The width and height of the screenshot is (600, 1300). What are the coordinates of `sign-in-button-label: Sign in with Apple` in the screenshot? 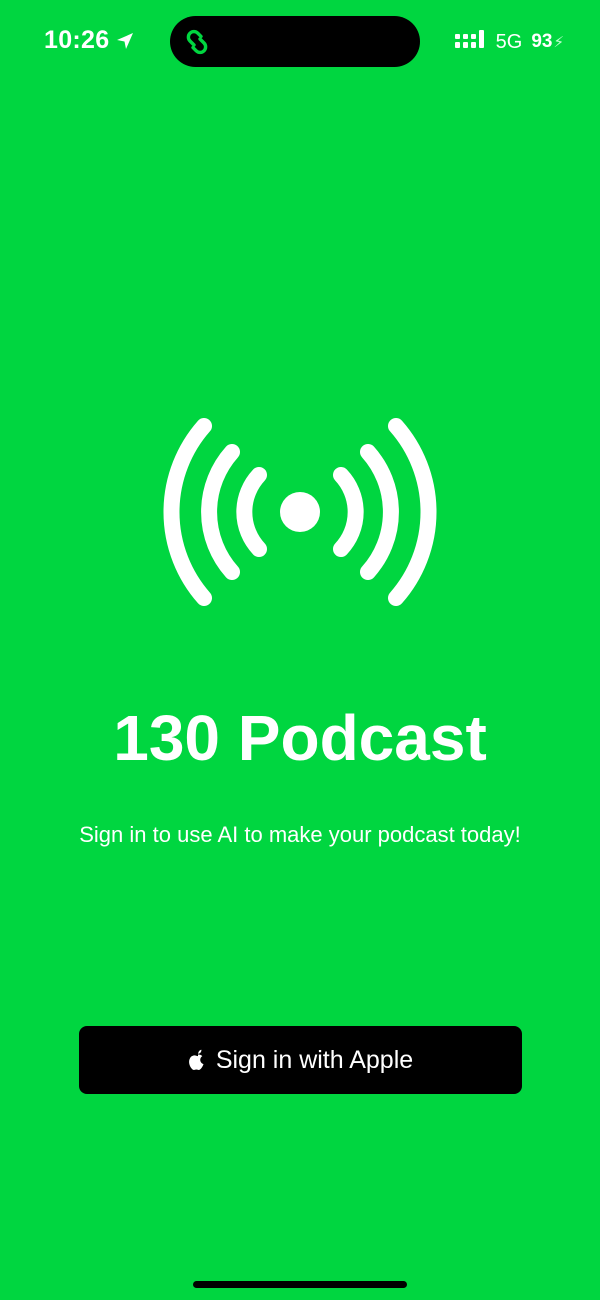 It's located at (314, 1059).